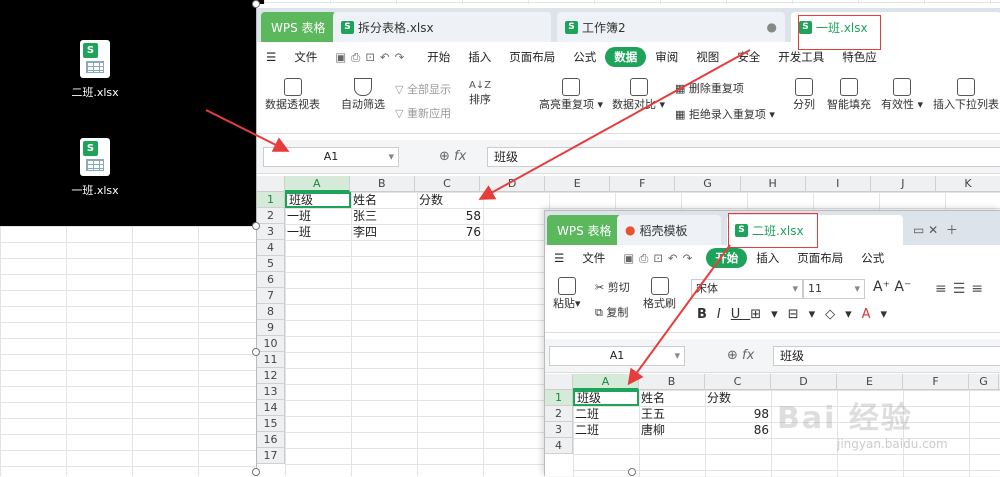 The height and width of the screenshot is (477, 1000). Describe the element at coordinates (679, 315) in the screenshot. I see `arrow-to-erban-data` at that location.